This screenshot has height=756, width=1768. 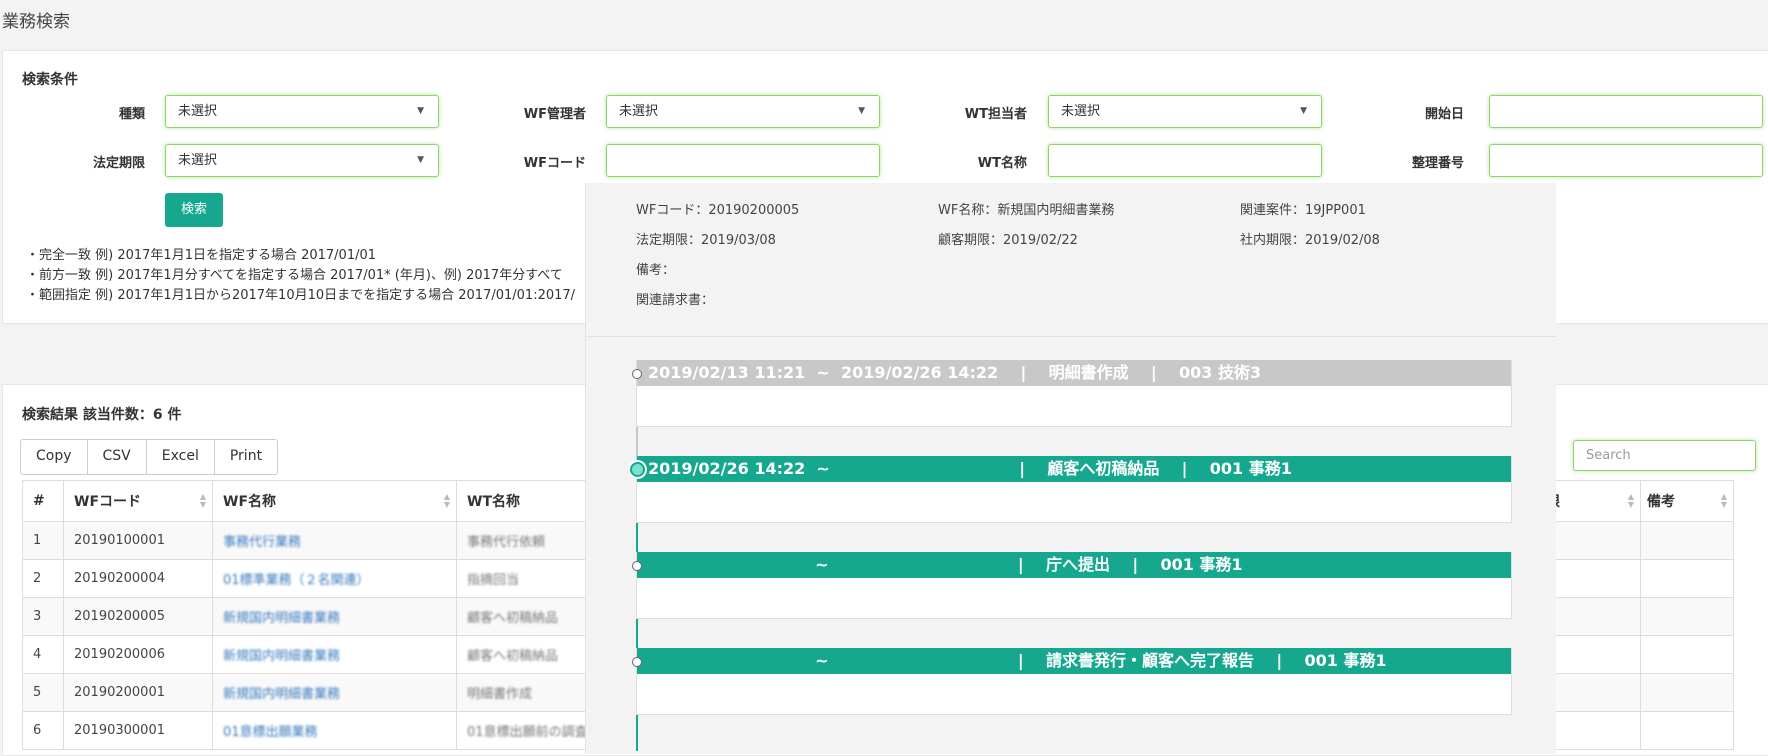 I want to click on wf-manager-select: 未選択 ▼, so click(x=743, y=111).